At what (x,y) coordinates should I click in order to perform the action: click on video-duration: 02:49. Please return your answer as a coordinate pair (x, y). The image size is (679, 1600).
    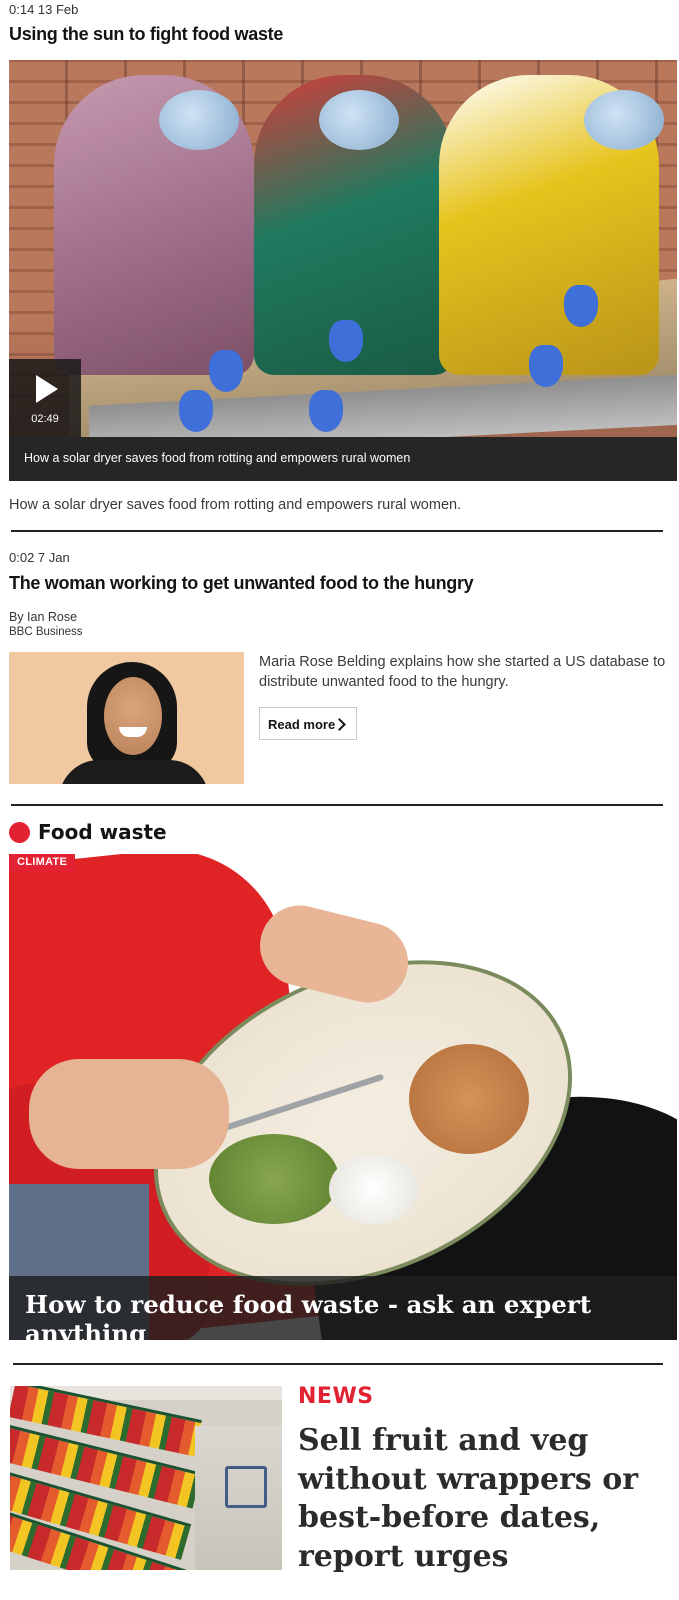
    Looking at the image, I should click on (45, 419).